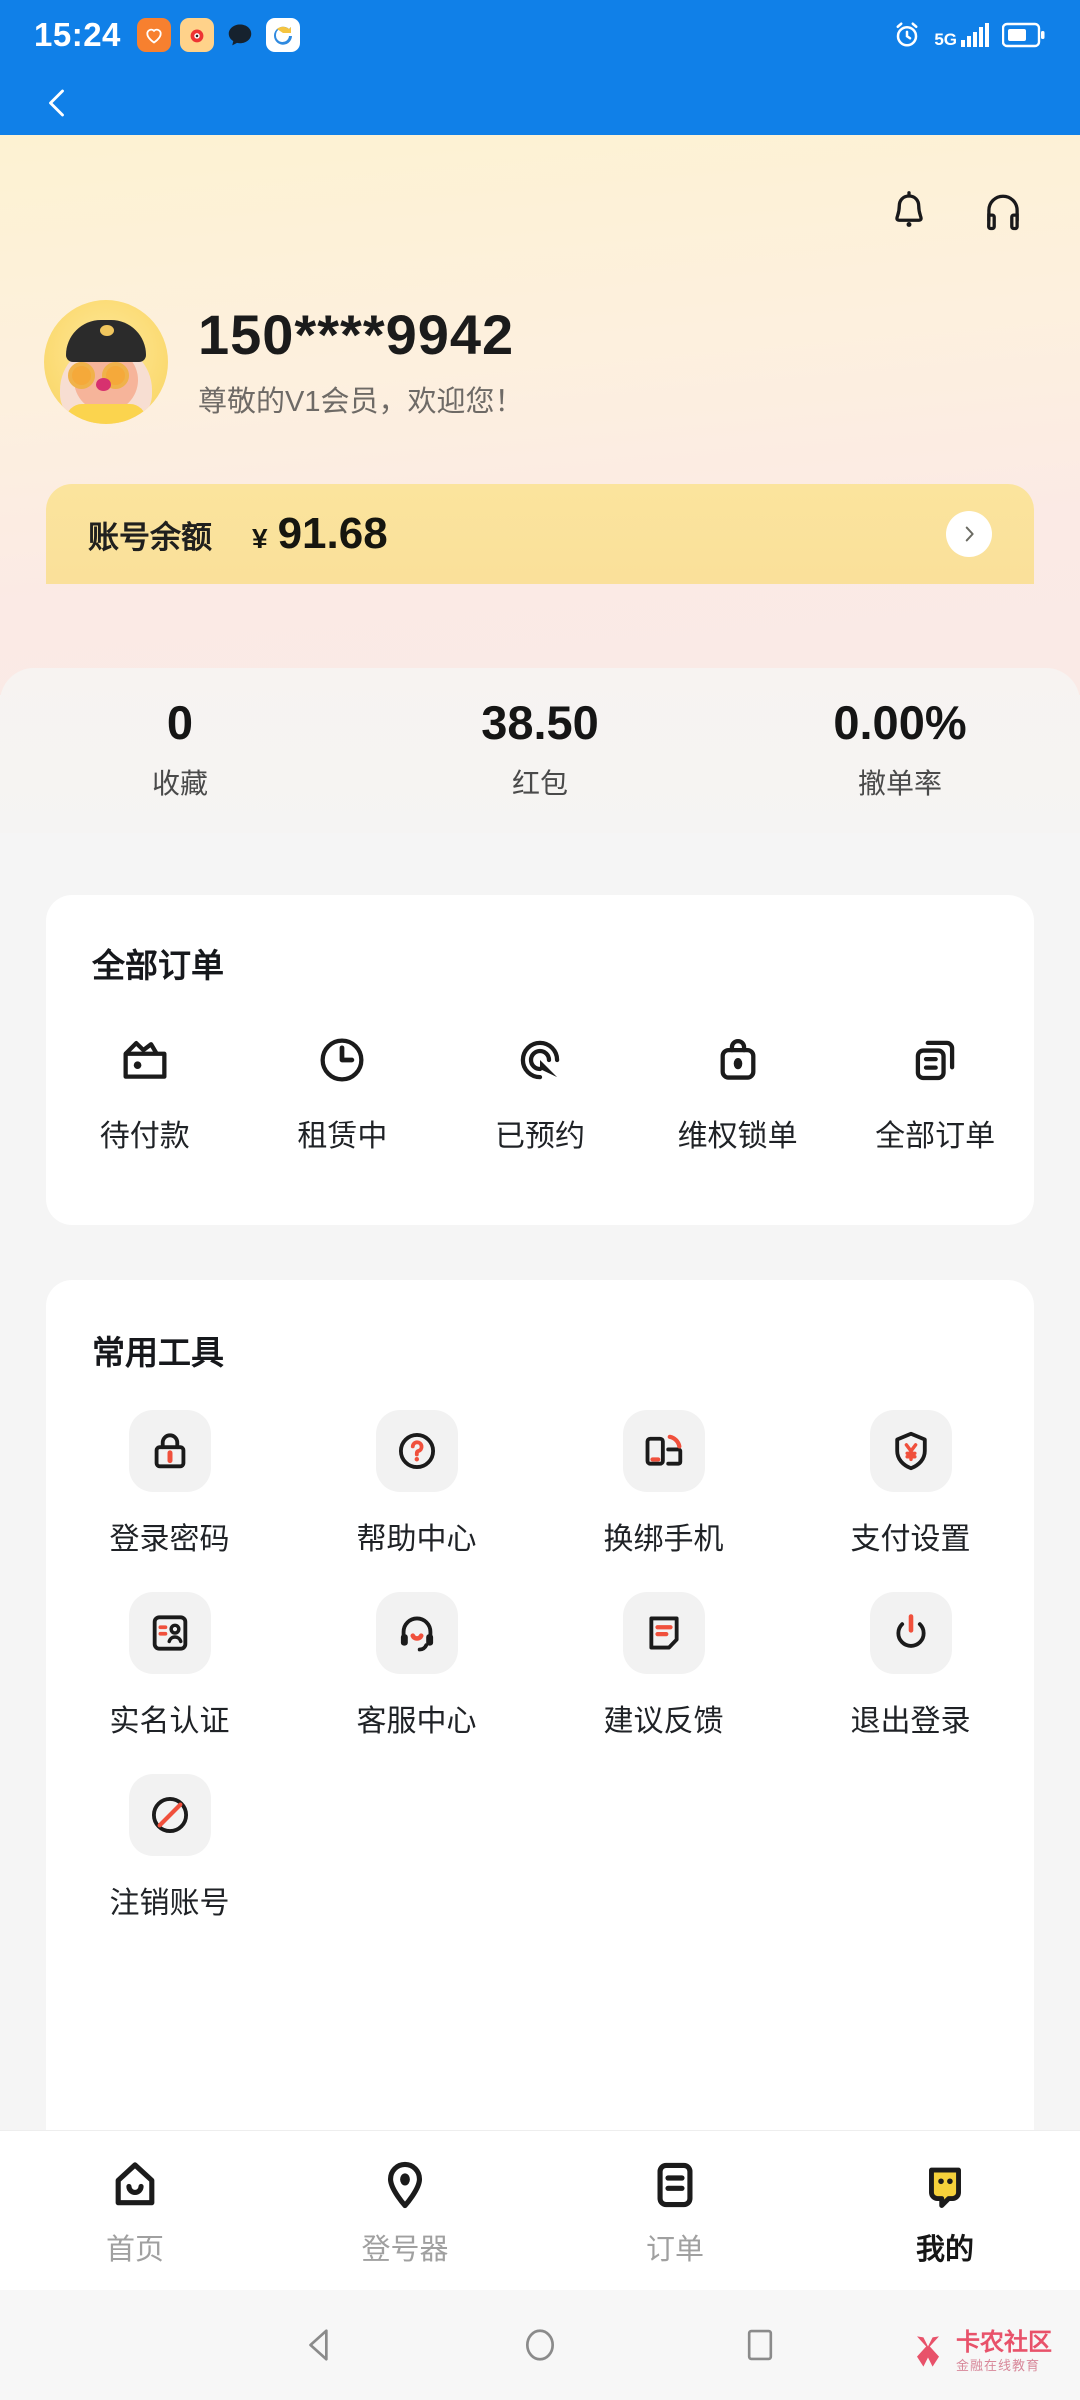 The height and width of the screenshot is (2400, 1080). Describe the element at coordinates (58, 103) in the screenshot. I see `back-chevron-icon` at that location.